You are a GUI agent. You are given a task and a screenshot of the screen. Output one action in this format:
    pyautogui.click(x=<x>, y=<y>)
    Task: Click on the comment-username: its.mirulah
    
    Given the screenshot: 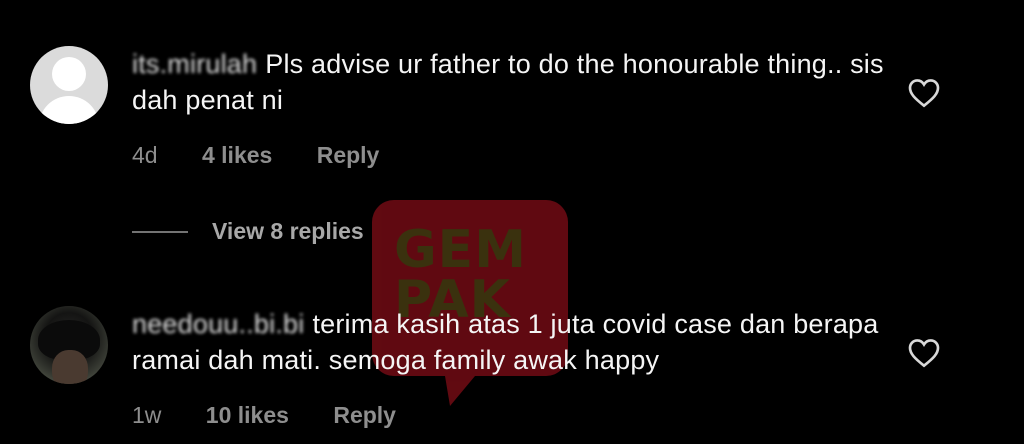 What is the action you would take?
    pyautogui.click(x=194, y=64)
    